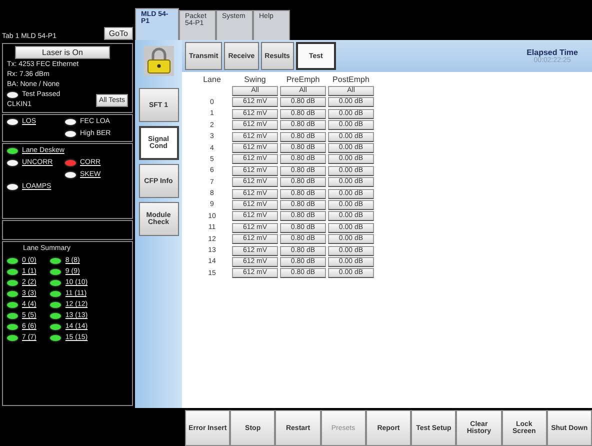  Describe the element at coordinates (159, 61) in the screenshot. I see `lock-icon` at that location.